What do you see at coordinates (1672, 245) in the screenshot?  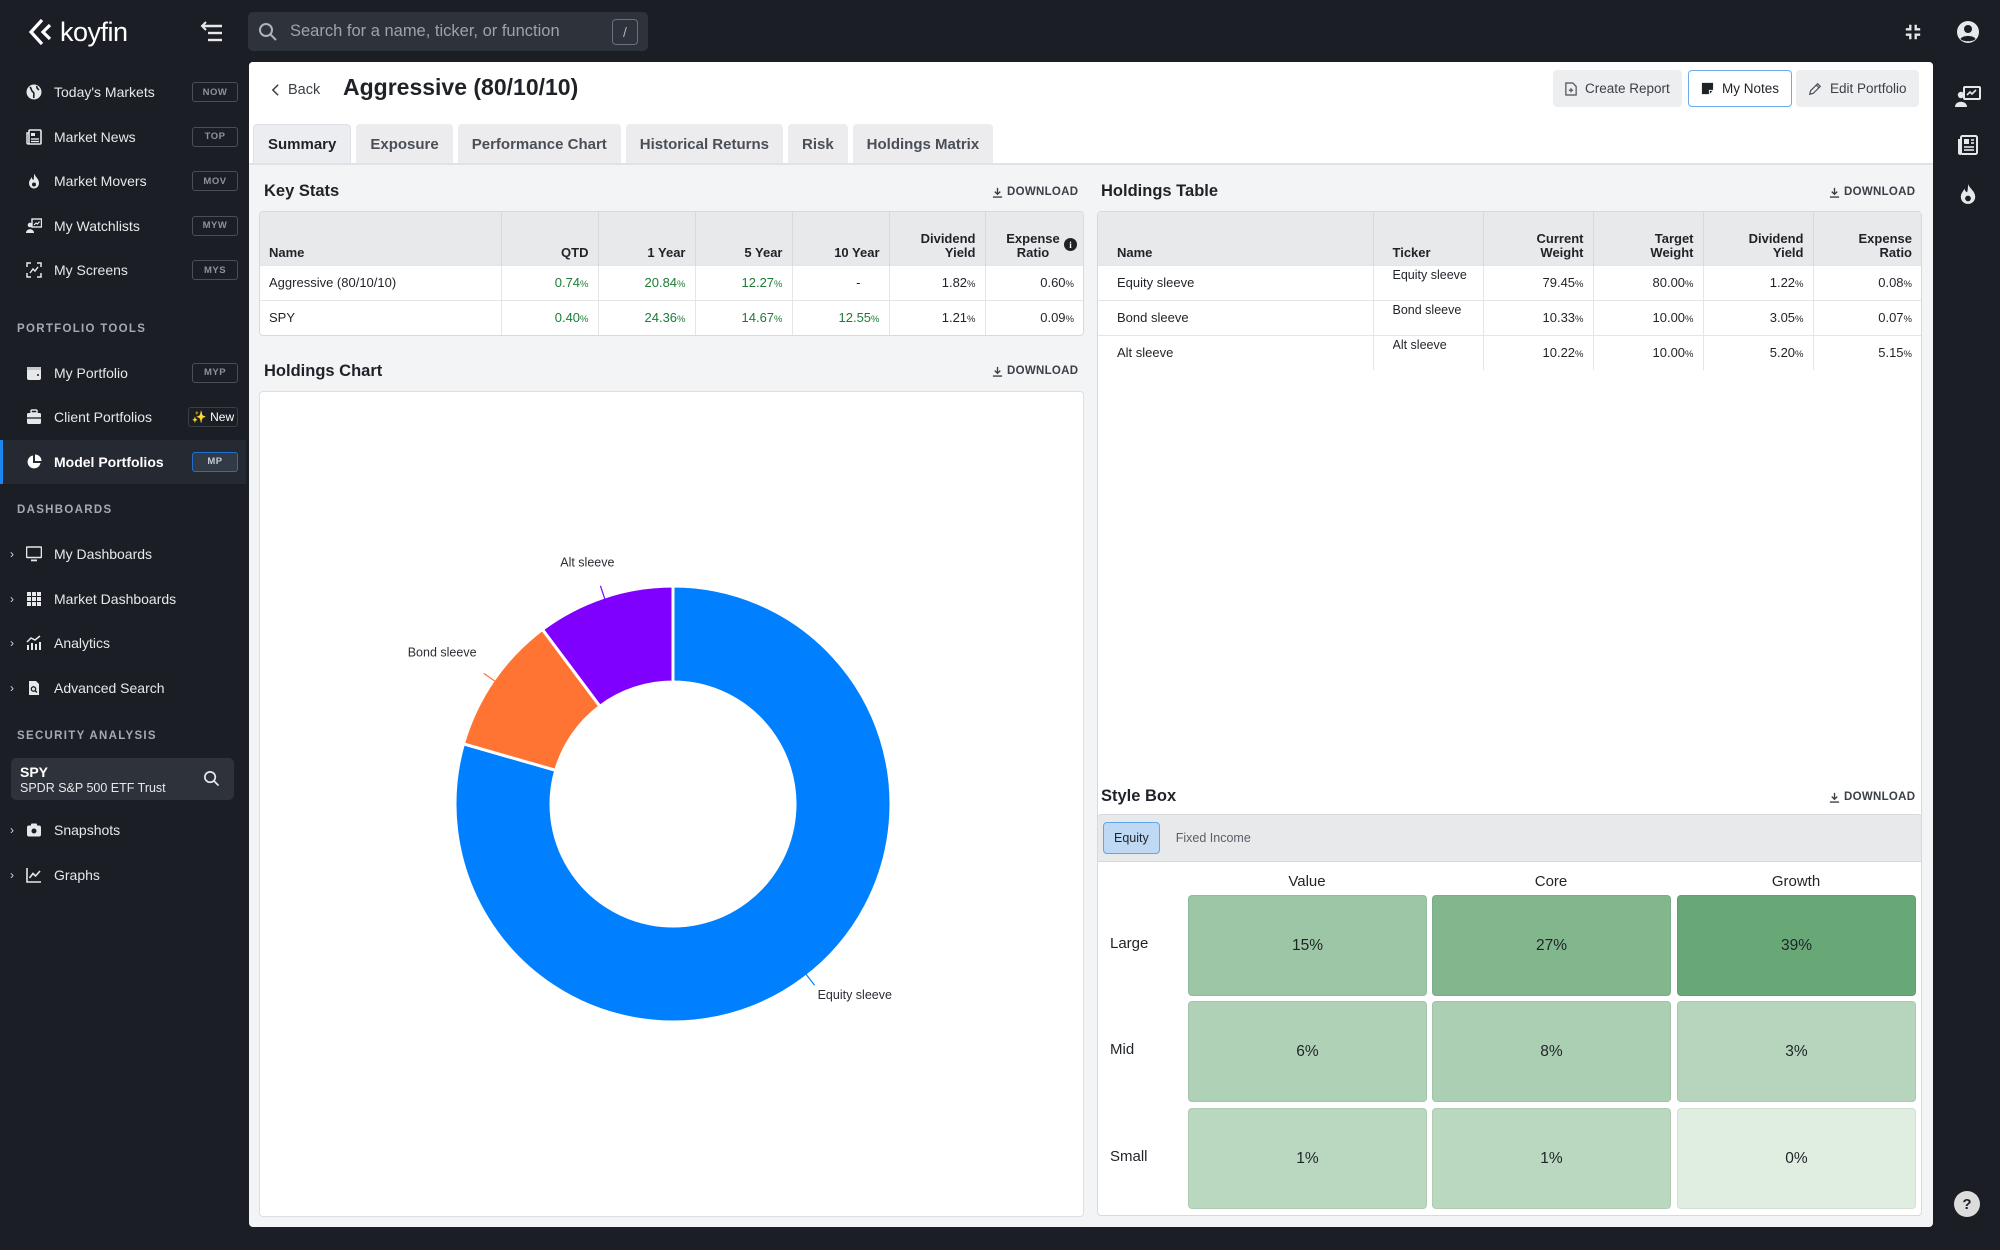 I see `column-header-label: Target Weight` at bounding box center [1672, 245].